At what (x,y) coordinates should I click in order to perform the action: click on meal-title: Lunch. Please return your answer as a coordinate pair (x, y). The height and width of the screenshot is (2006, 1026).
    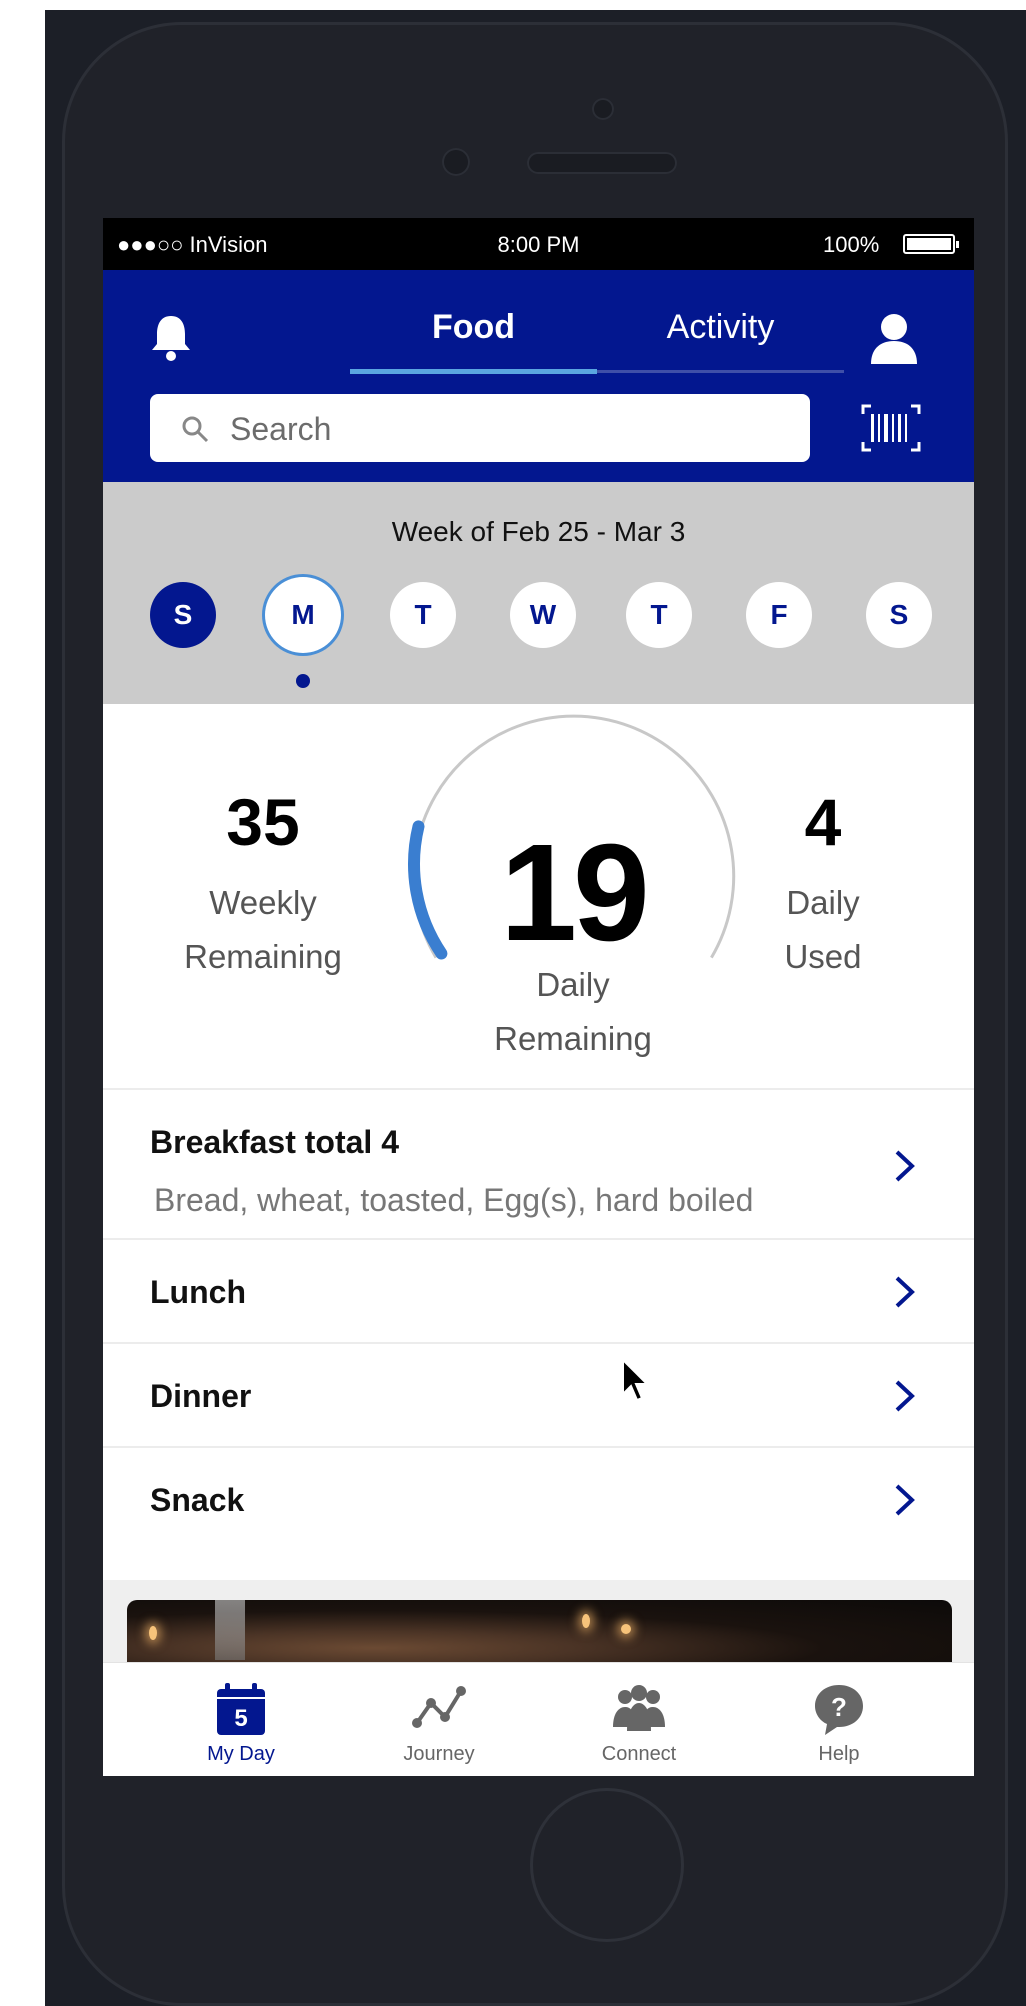
    Looking at the image, I should click on (198, 1292).